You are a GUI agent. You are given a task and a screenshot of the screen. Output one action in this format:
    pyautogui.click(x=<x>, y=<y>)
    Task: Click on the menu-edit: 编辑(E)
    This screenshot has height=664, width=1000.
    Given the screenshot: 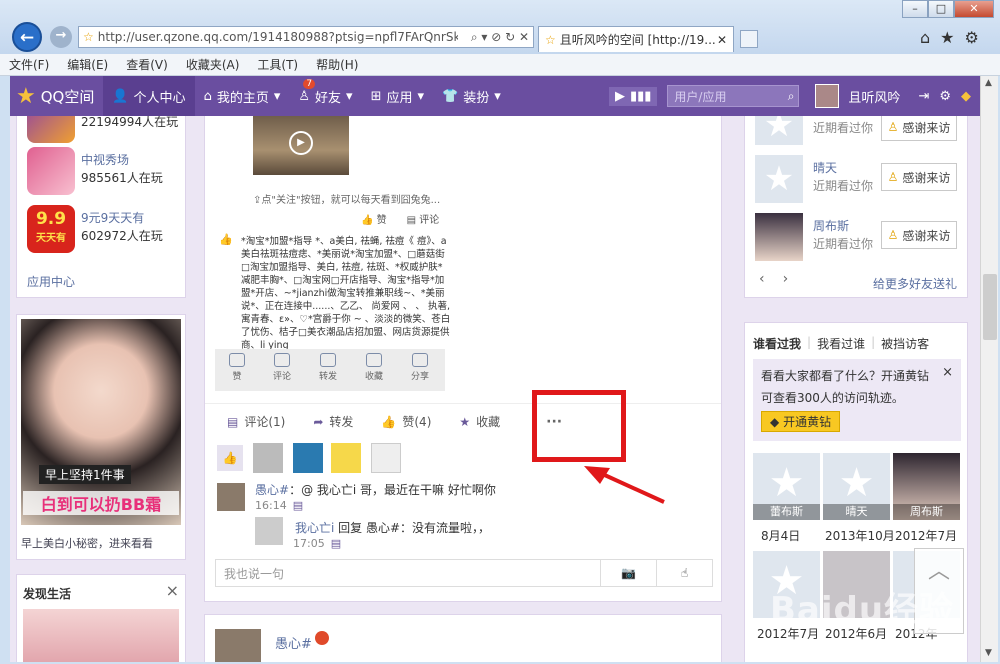 What is the action you would take?
    pyautogui.click(x=87, y=64)
    